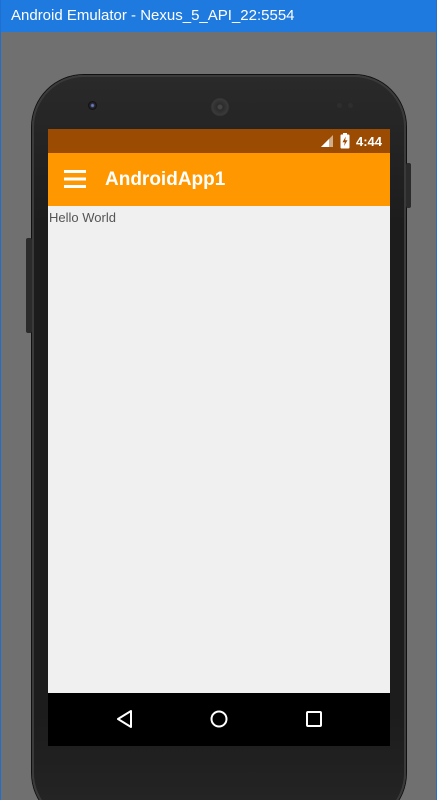 Image resolution: width=437 pixels, height=800 pixels. Describe the element at coordinates (351, 141) in the screenshot. I see `status-icons: 4:44` at that location.